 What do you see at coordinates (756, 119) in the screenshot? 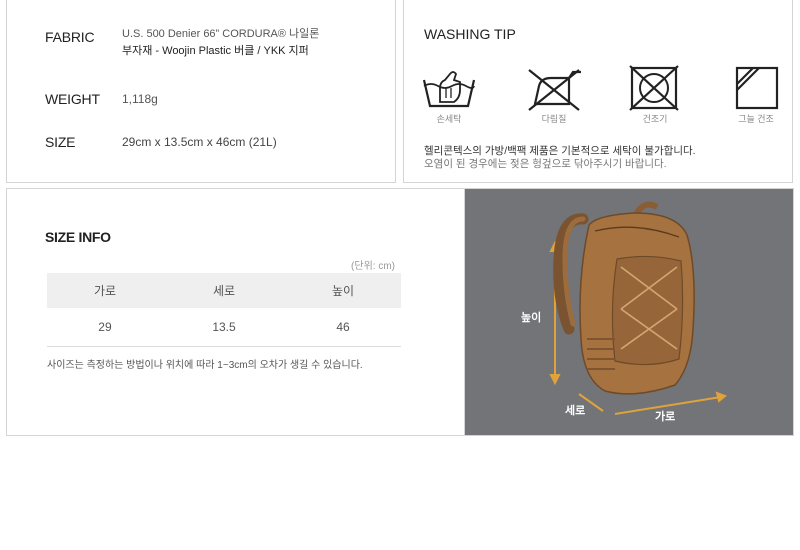
I see `shade-dry-caption: 그늘 건조` at bounding box center [756, 119].